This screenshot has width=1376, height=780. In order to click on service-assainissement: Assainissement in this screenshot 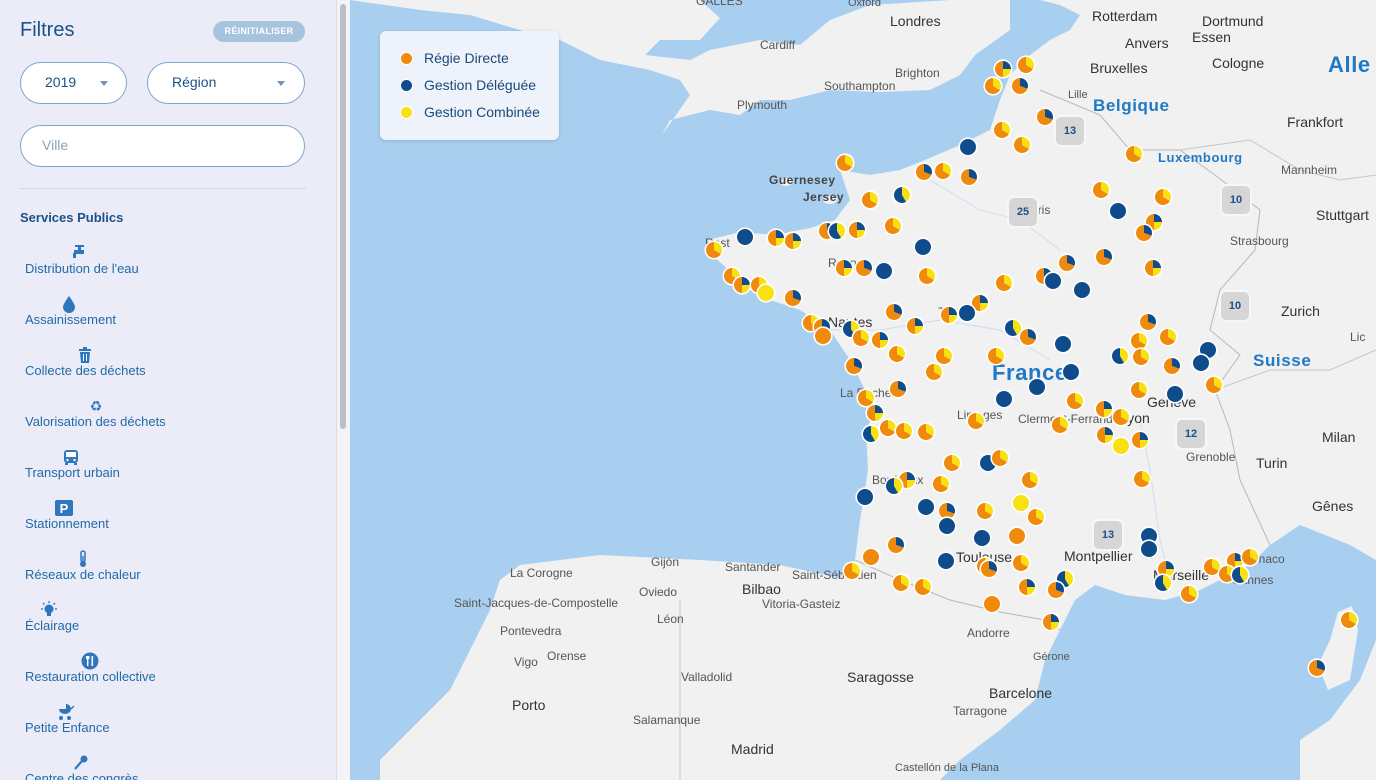, I will do `click(175, 317)`.